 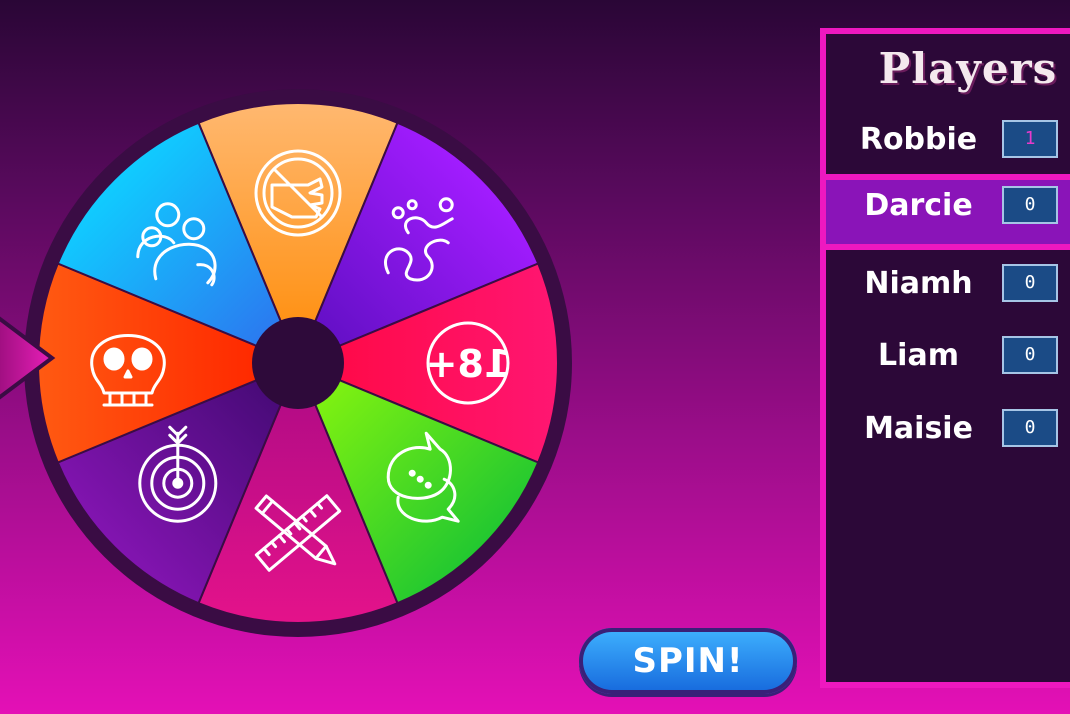 I want to click on player-name: Liam, so click(x=918, y=355).